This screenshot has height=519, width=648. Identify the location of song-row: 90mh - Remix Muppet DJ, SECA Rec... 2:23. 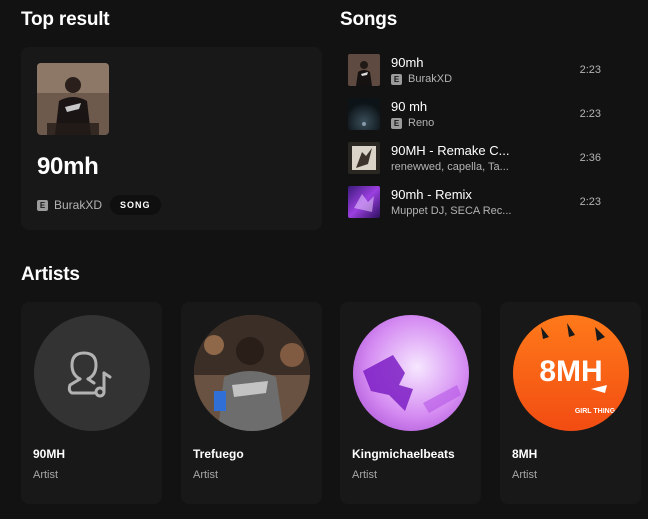
(490, 202).